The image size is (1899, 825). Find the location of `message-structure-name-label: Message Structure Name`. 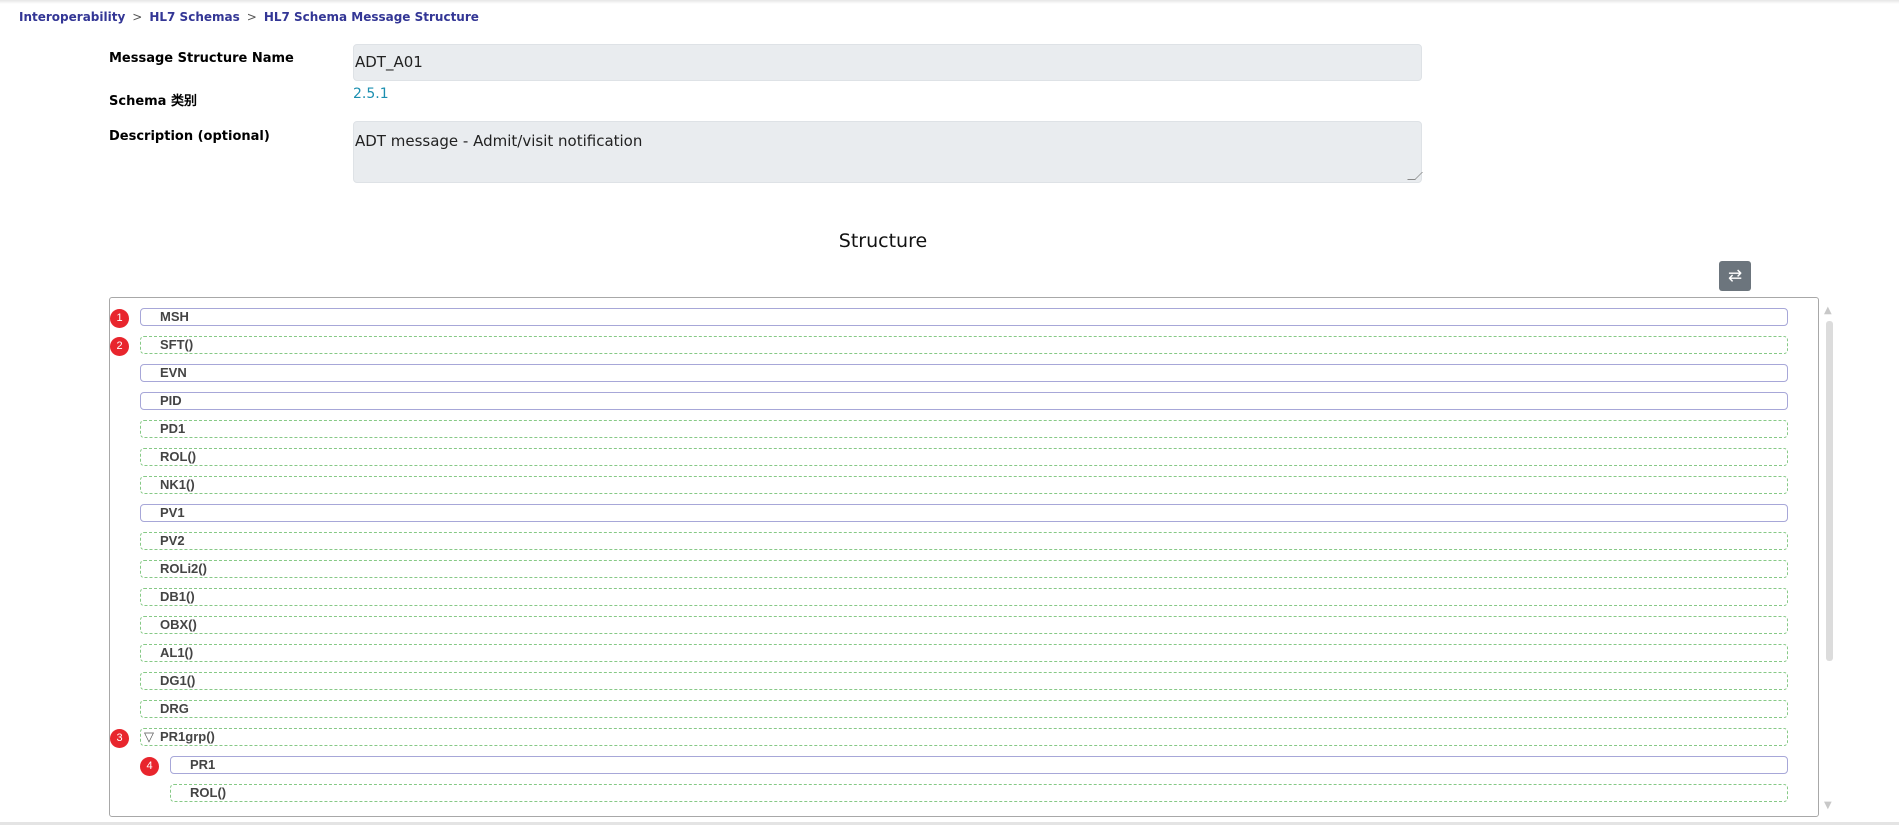

message-structure-name-label: Message Structure Name is located at coordinates (201, 58).